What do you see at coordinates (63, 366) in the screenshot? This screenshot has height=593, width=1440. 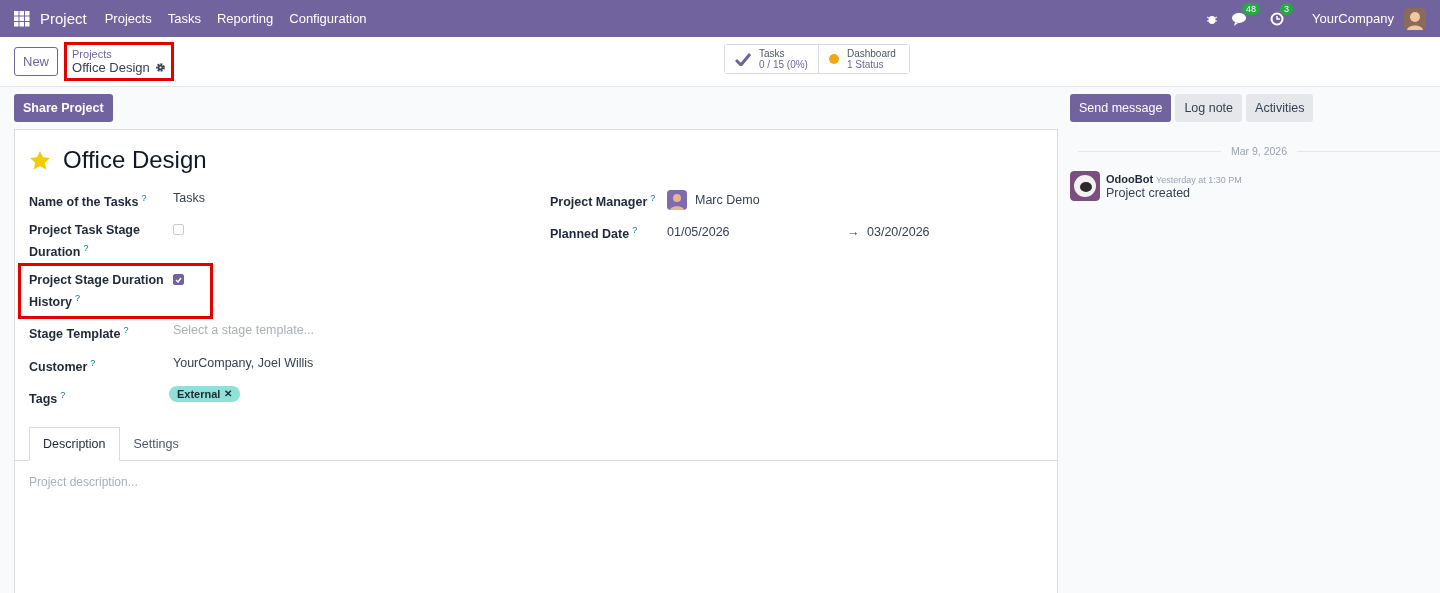 I see `field-label: Customer $^{?}$` at bounding box center [63, 366].